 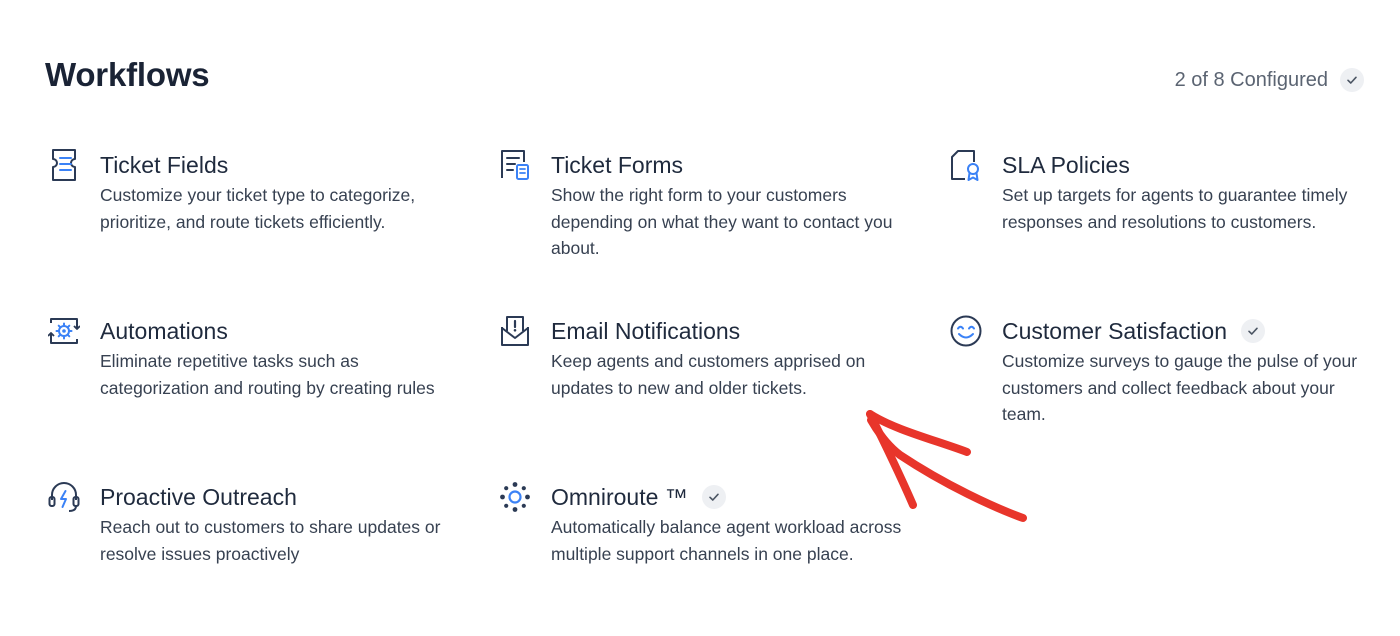 I want to click on sla-policies-icon, so click(x=966, y=165).